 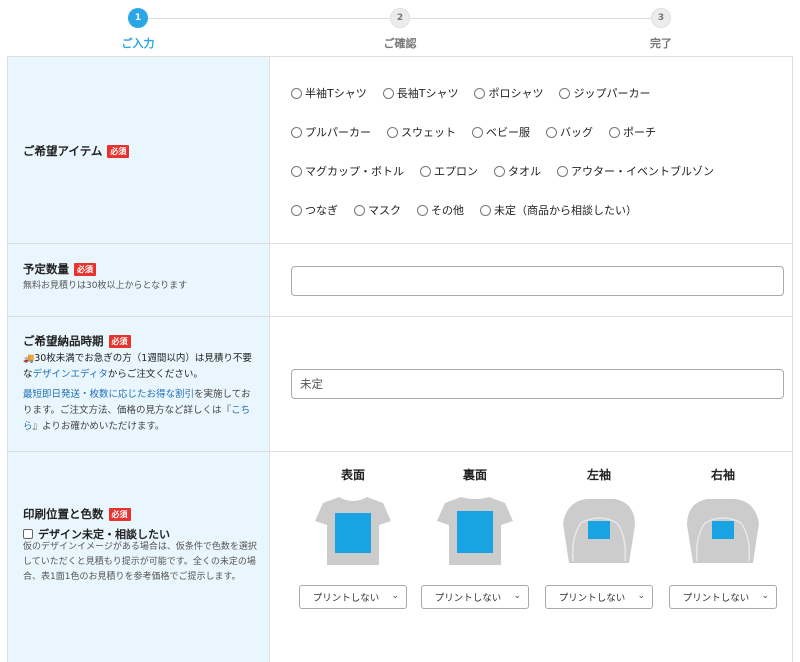 I want to click on position-right-sleeve: 右袖 プリントしない ⌄, so click(x=723, y=537).